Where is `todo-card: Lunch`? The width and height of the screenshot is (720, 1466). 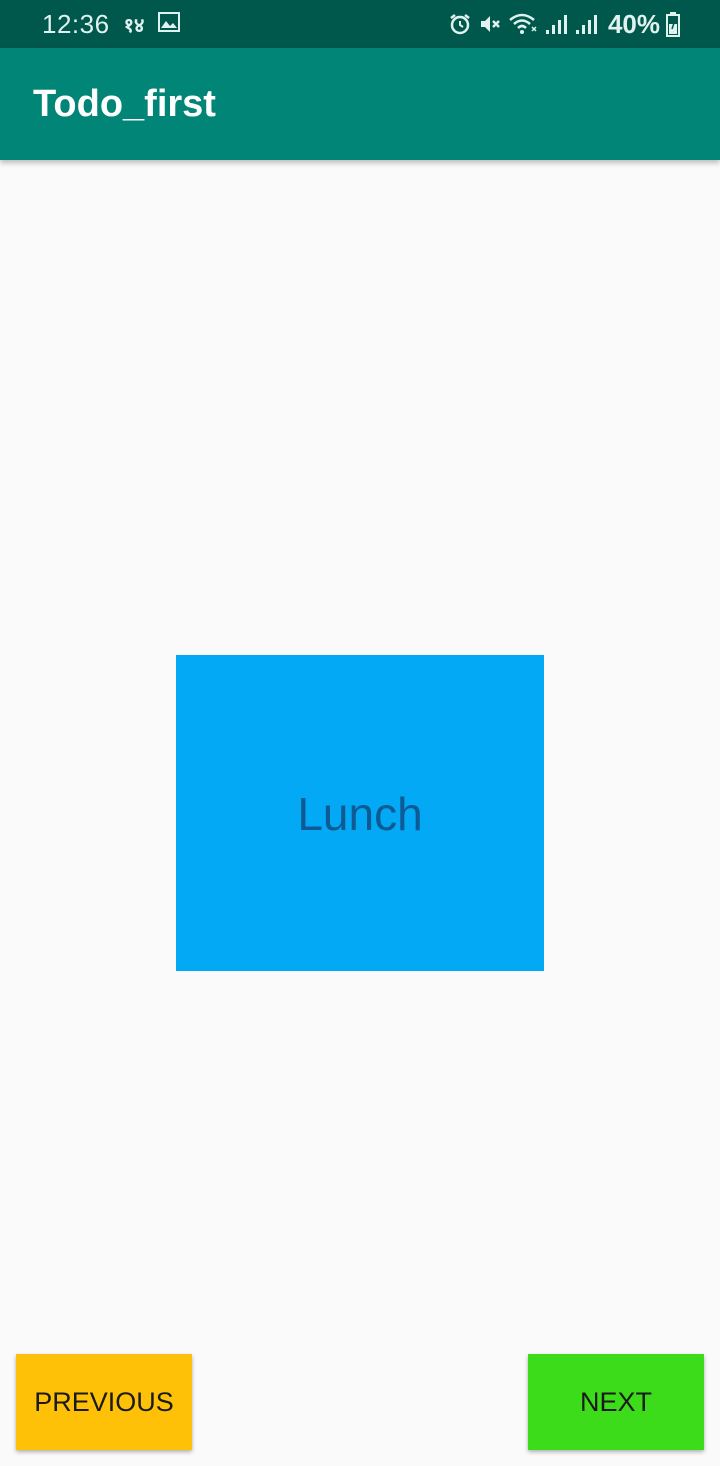
todo-card: Lunch is located at coordinates (360, 813).